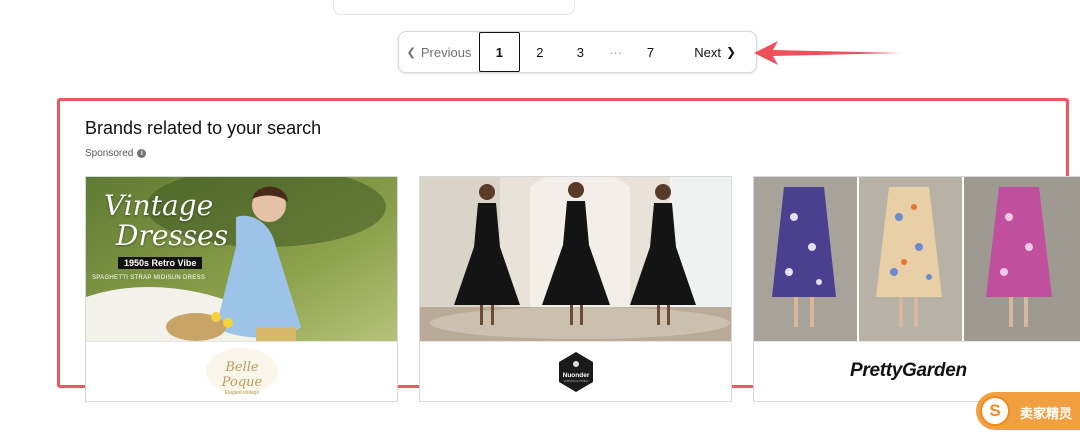  I want to click on brand-logo-text: PrettyGarden, so click(908, 370).